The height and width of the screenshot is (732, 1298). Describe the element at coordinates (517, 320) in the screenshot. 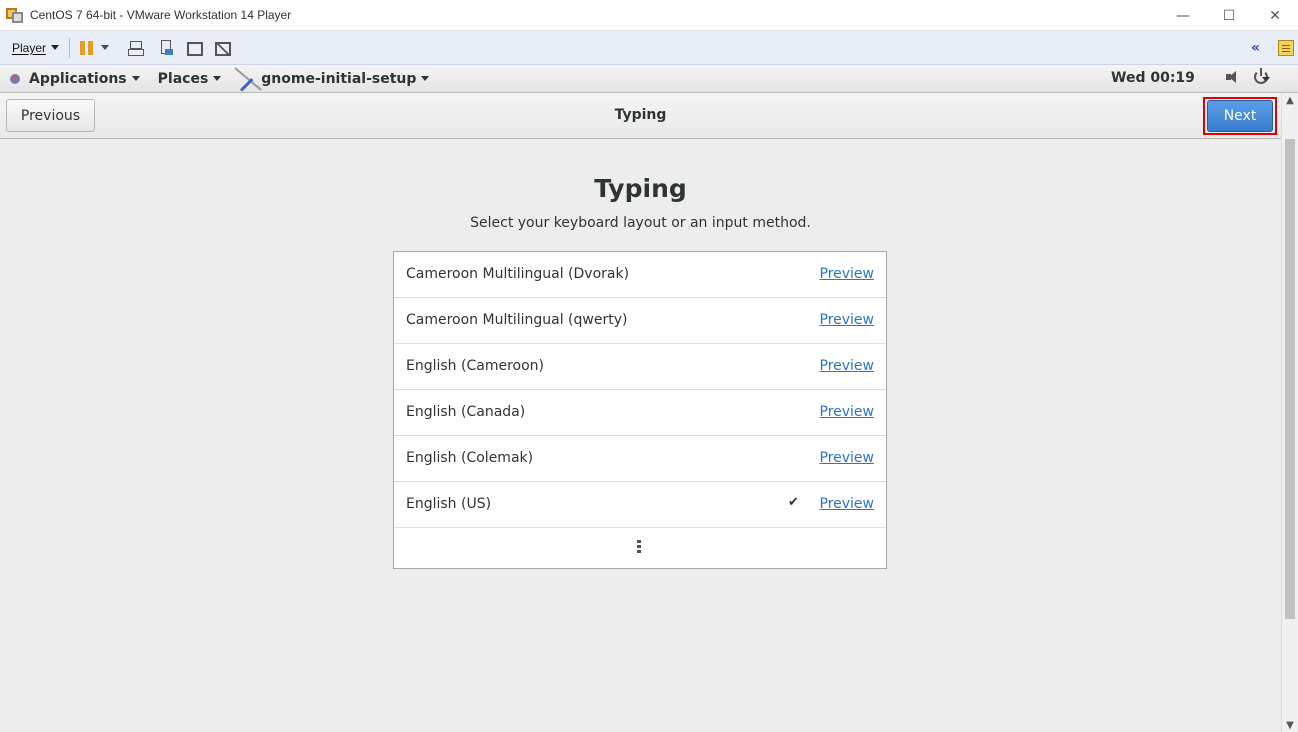

I see `layout-label: Cameroon Multilingual (qwerty)` at that location.